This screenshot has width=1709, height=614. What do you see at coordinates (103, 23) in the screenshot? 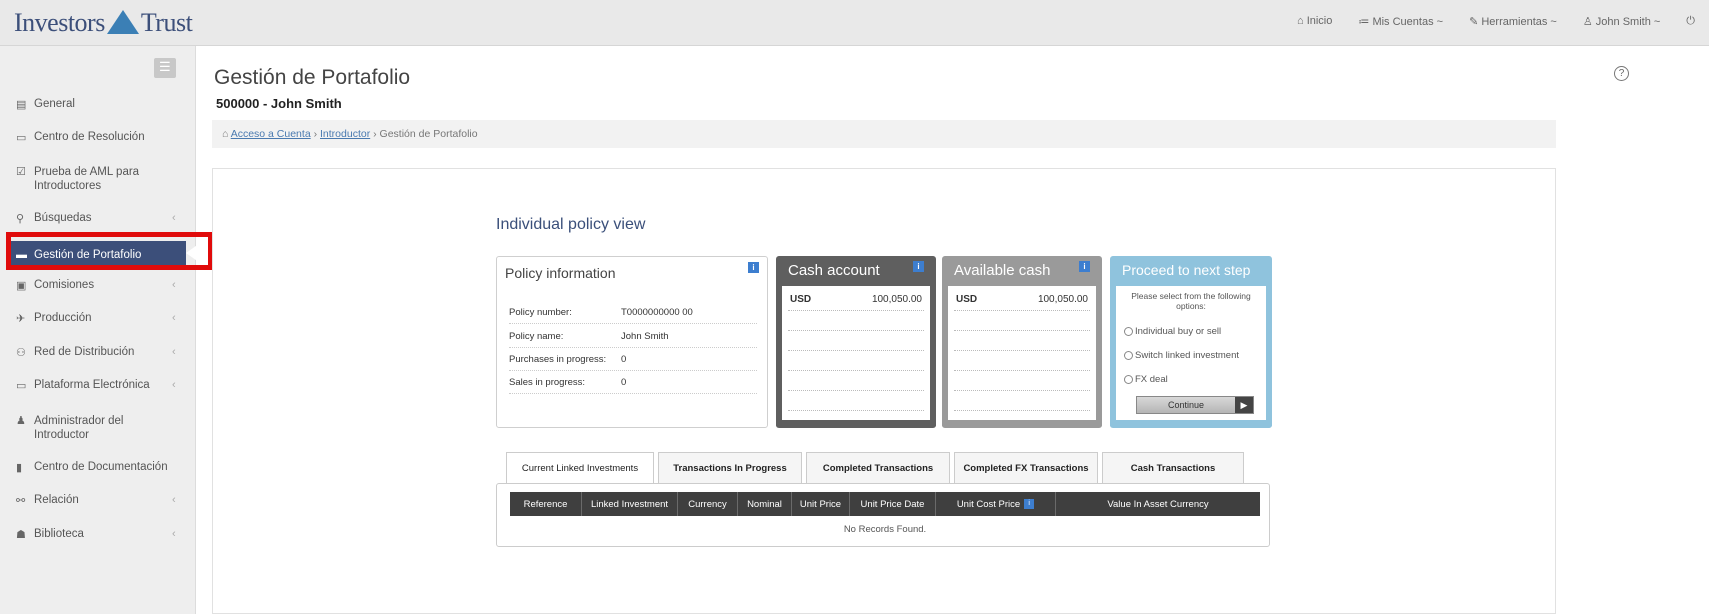
I see `brand-logo: Investors Trust` at bounding box center [103, 23].